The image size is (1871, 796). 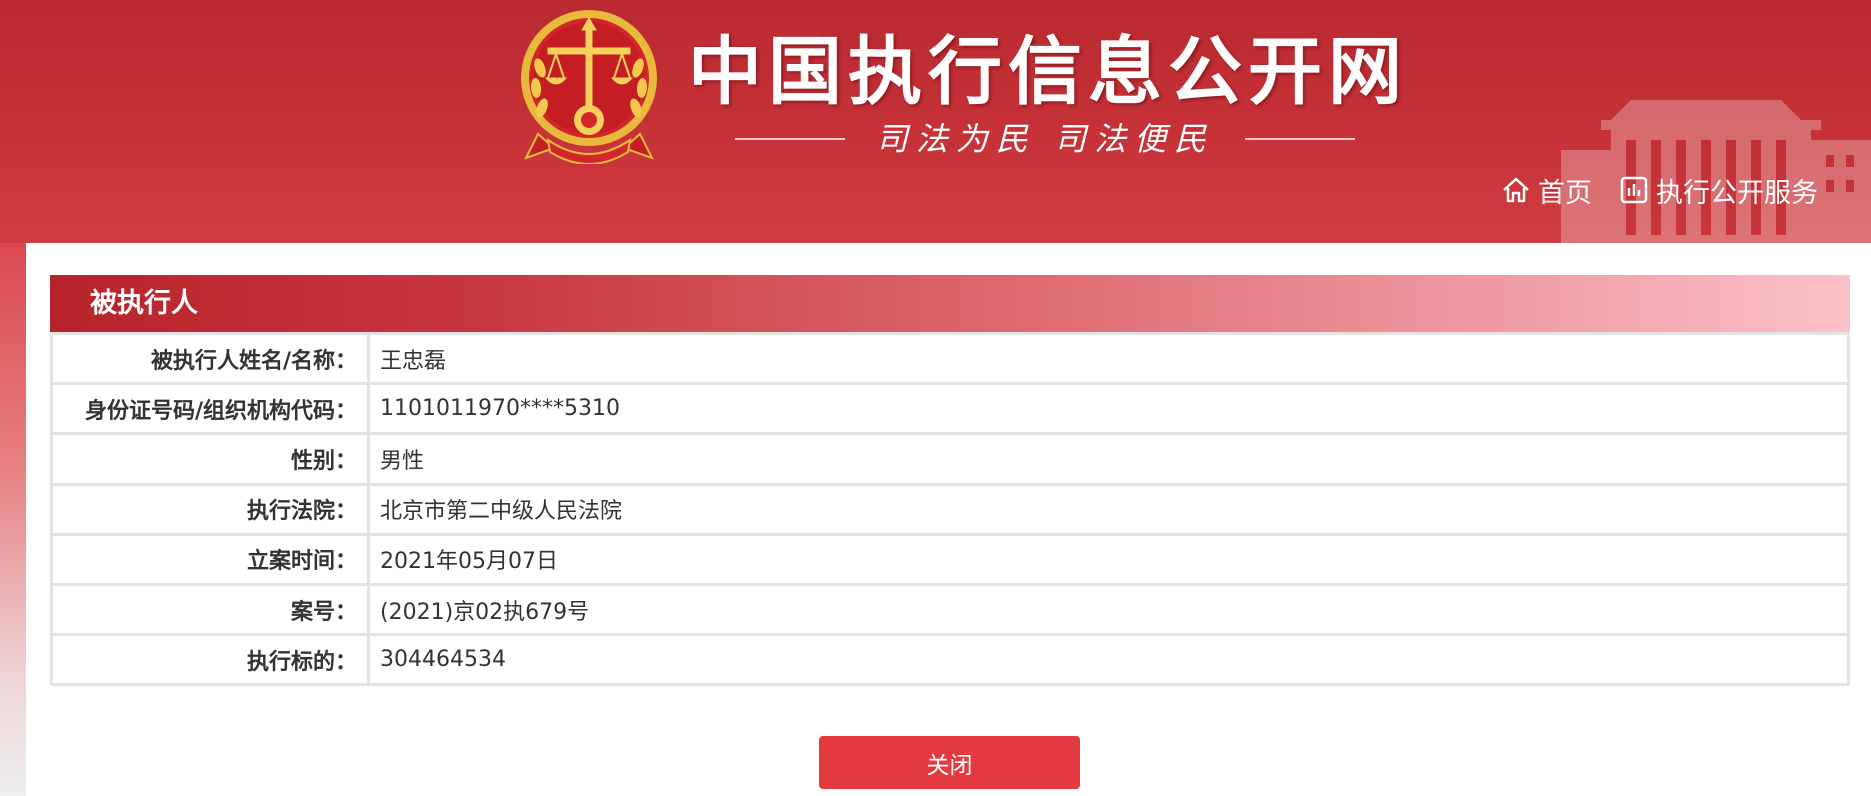 I want to click on nav-home-label: 首页, so click(x=1565, y=193).